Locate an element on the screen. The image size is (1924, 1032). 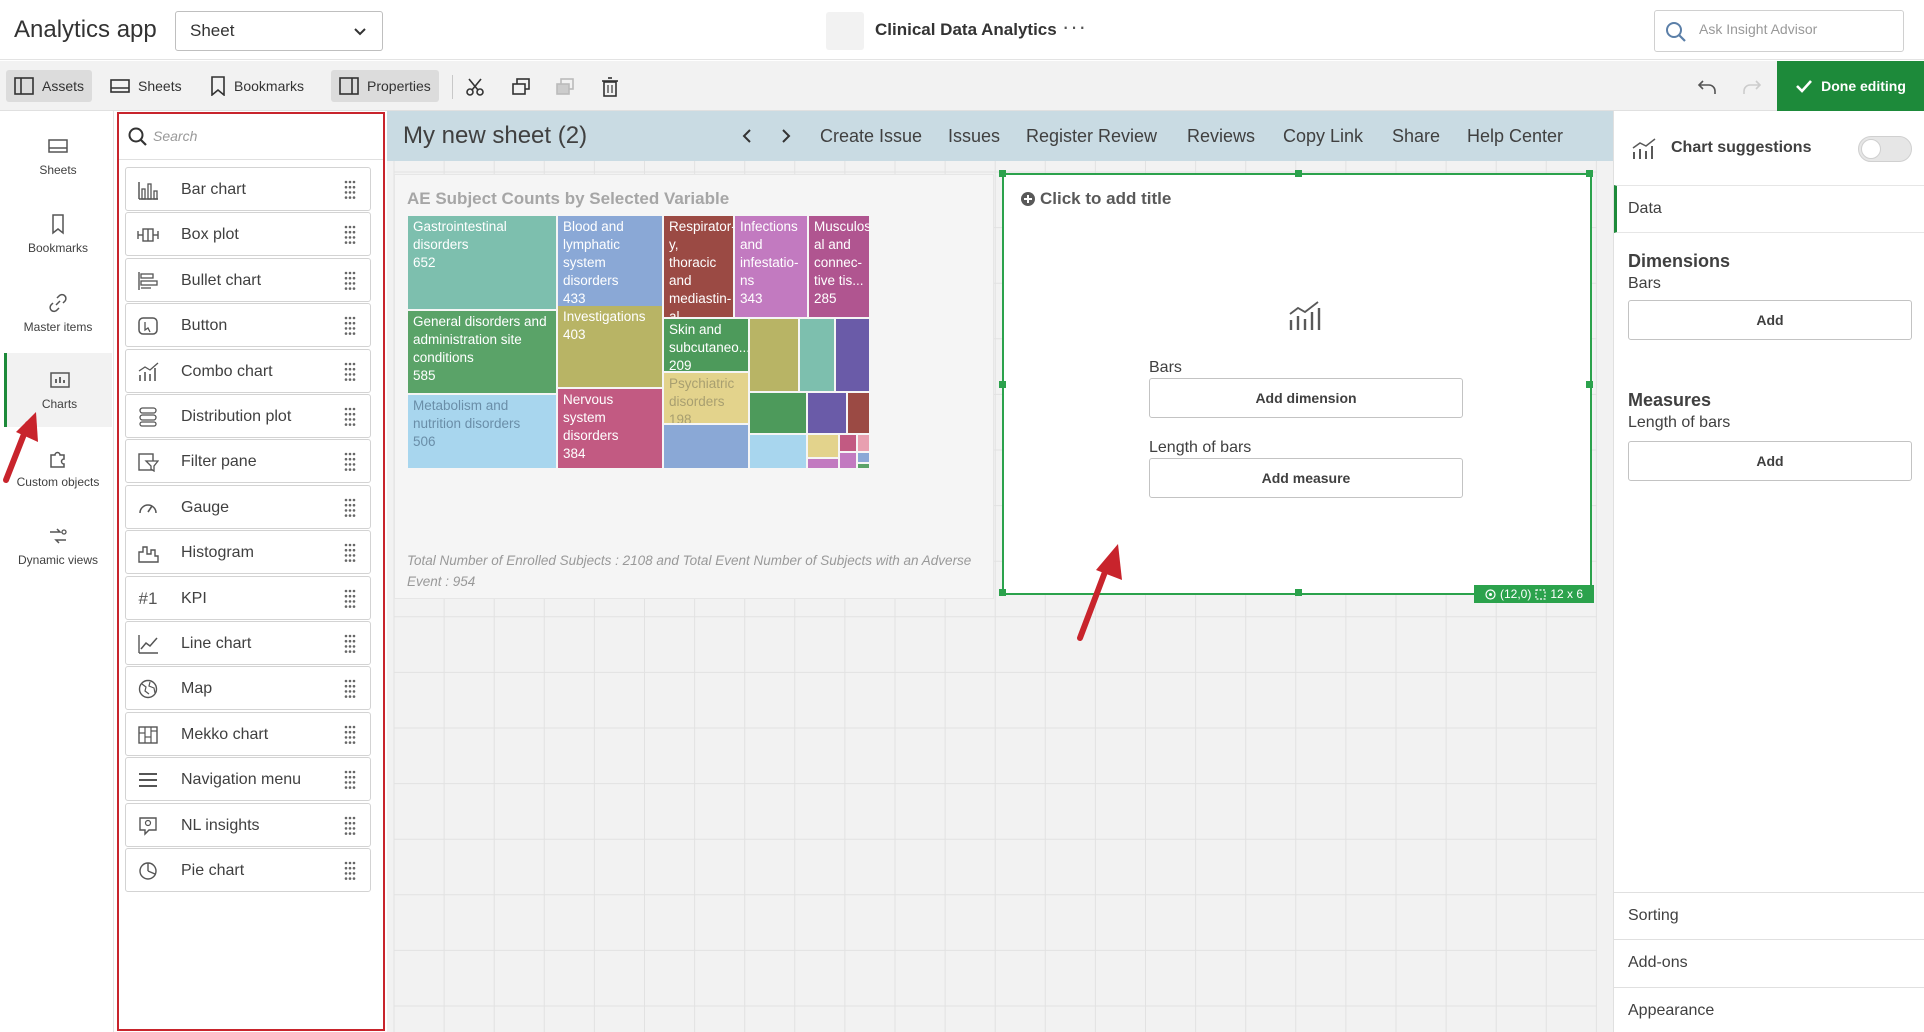
chart-suggestions-toggle is located at coordinates (1885, 149).